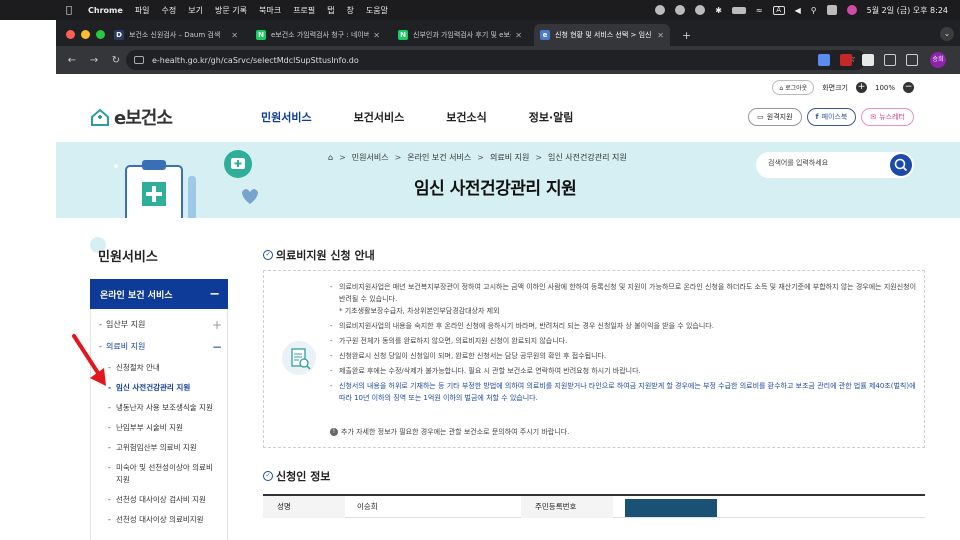  I want to click on nav-health-news: 보건소식, so click(466, 117).